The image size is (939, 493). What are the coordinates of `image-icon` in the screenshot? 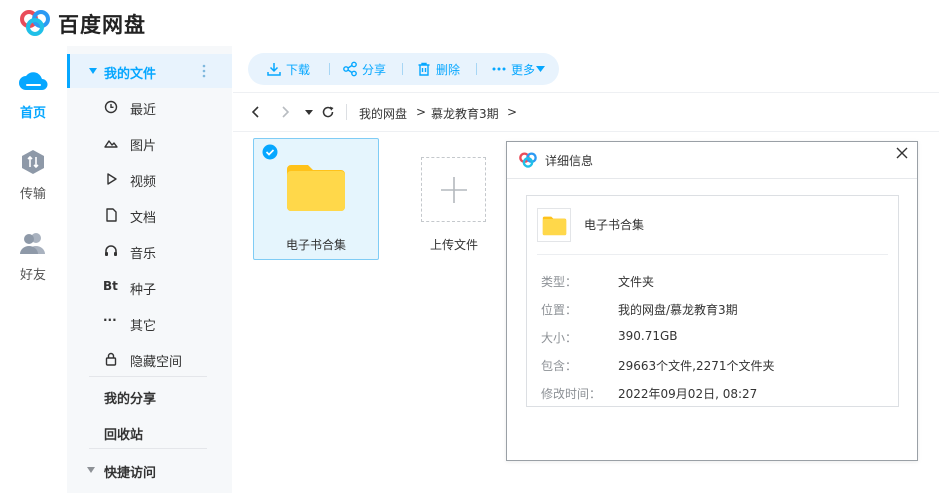 It's located at (111, 144).